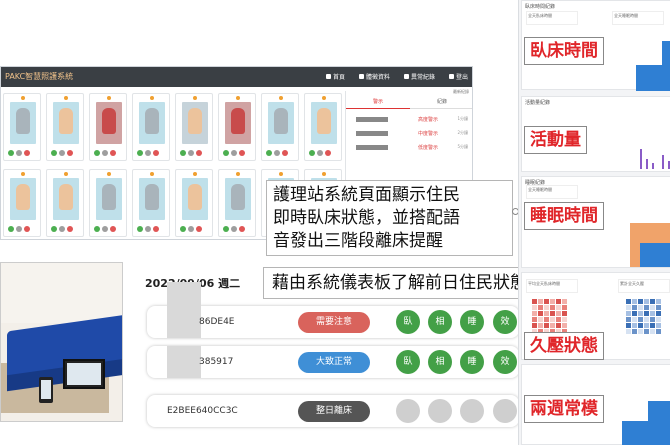 The image size is (670, 445). I want to click on stat-sleep-total: 全天睡眠時間, so click(552, 192).